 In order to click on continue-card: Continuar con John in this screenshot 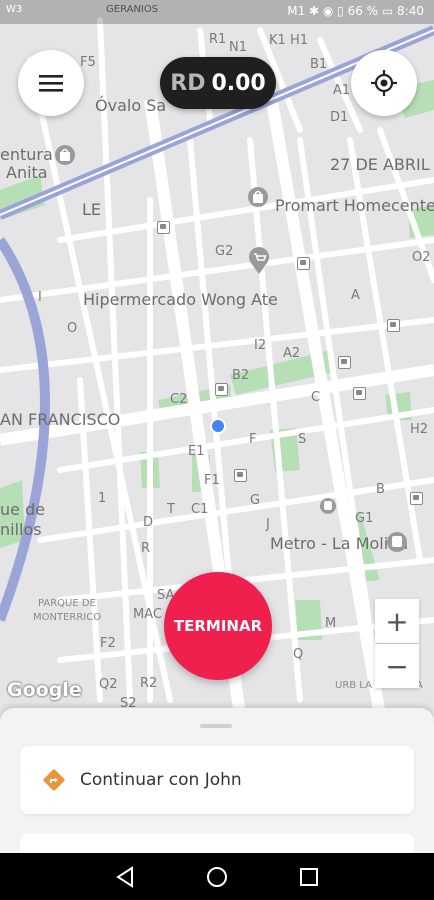, I will do `click(217, 780)`.